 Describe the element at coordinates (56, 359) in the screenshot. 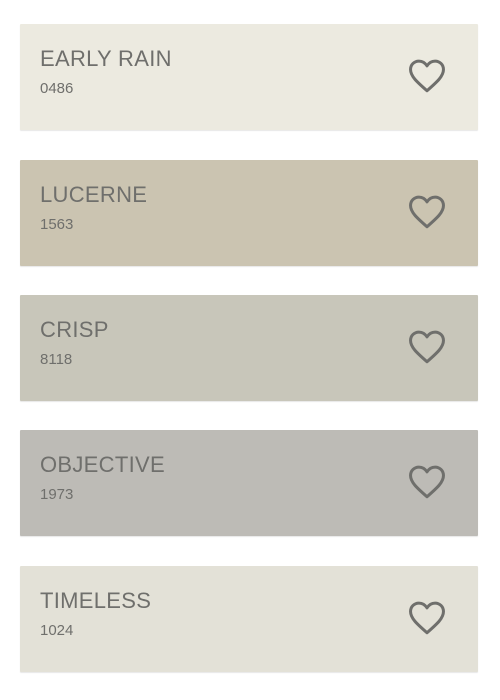

I see `color-code: 8118` at that location.